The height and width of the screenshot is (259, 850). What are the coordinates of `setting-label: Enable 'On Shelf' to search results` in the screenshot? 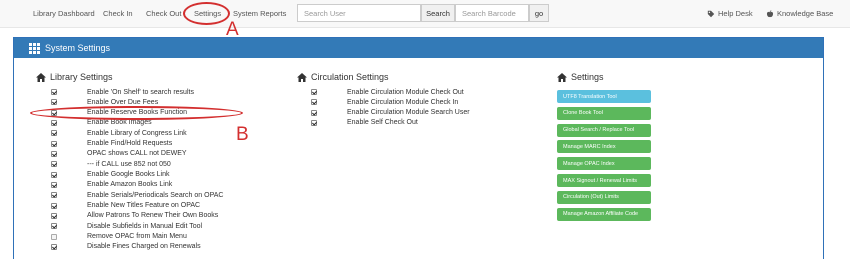 It's located at (140, 92).